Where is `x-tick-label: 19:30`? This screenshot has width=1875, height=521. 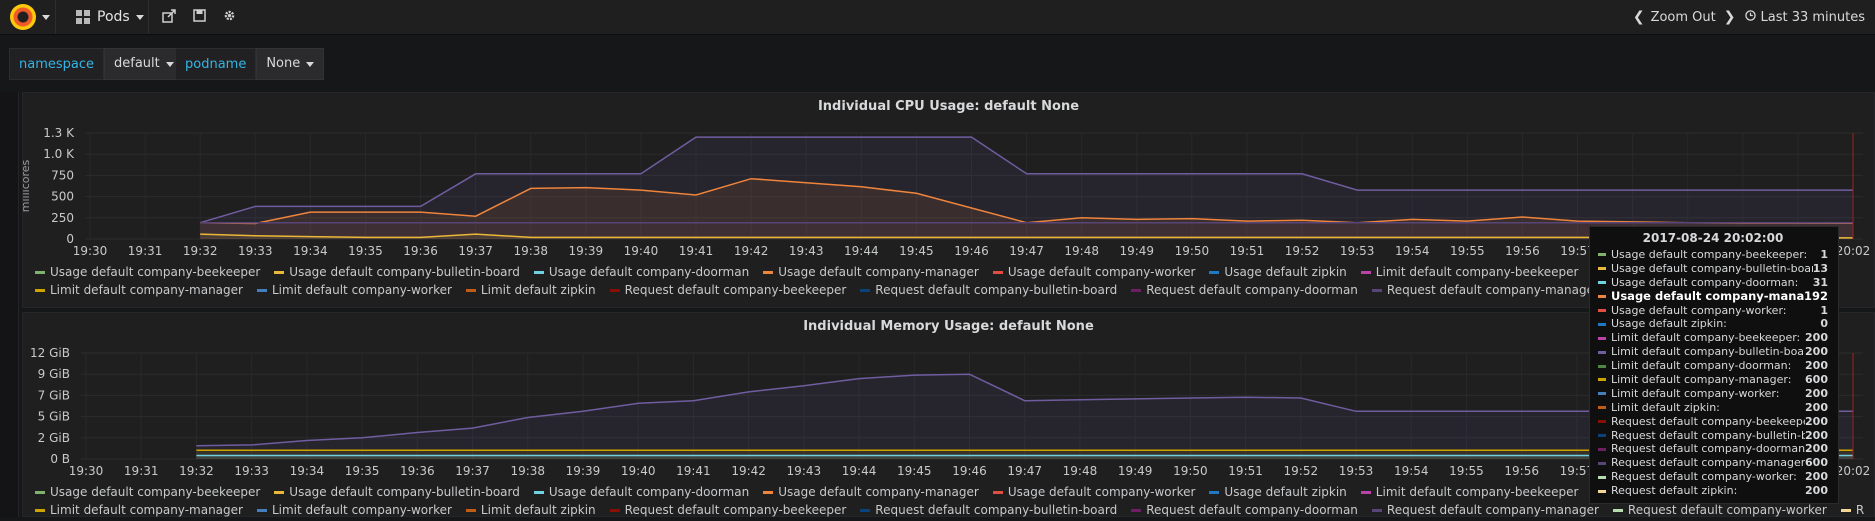
x-tick-label: 19:30 is located at coordinates (90, 251).